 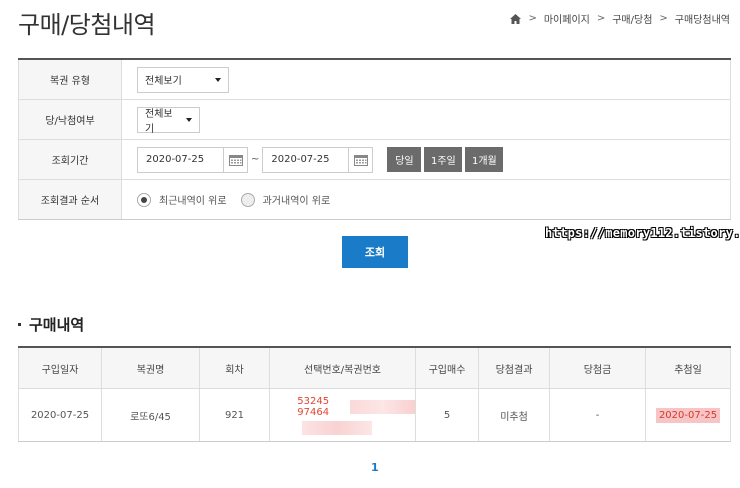 What do you see at coordinates (151, 368) in the screenshot?
I see `header-lottery-name: 복권명` at bounding box center [151, 368].